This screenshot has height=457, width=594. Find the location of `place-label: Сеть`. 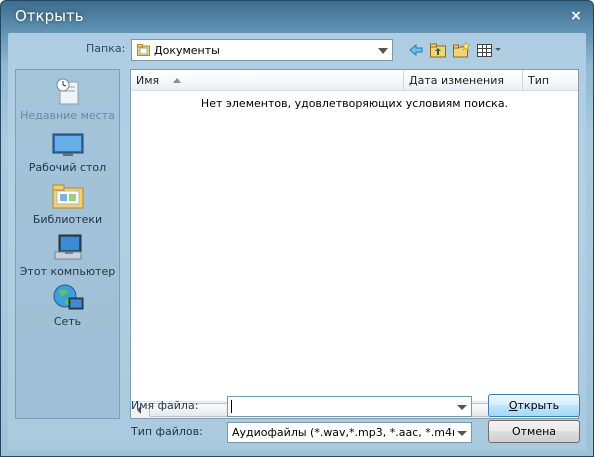

place-label: Сеть is located at coordinates (67, 321).